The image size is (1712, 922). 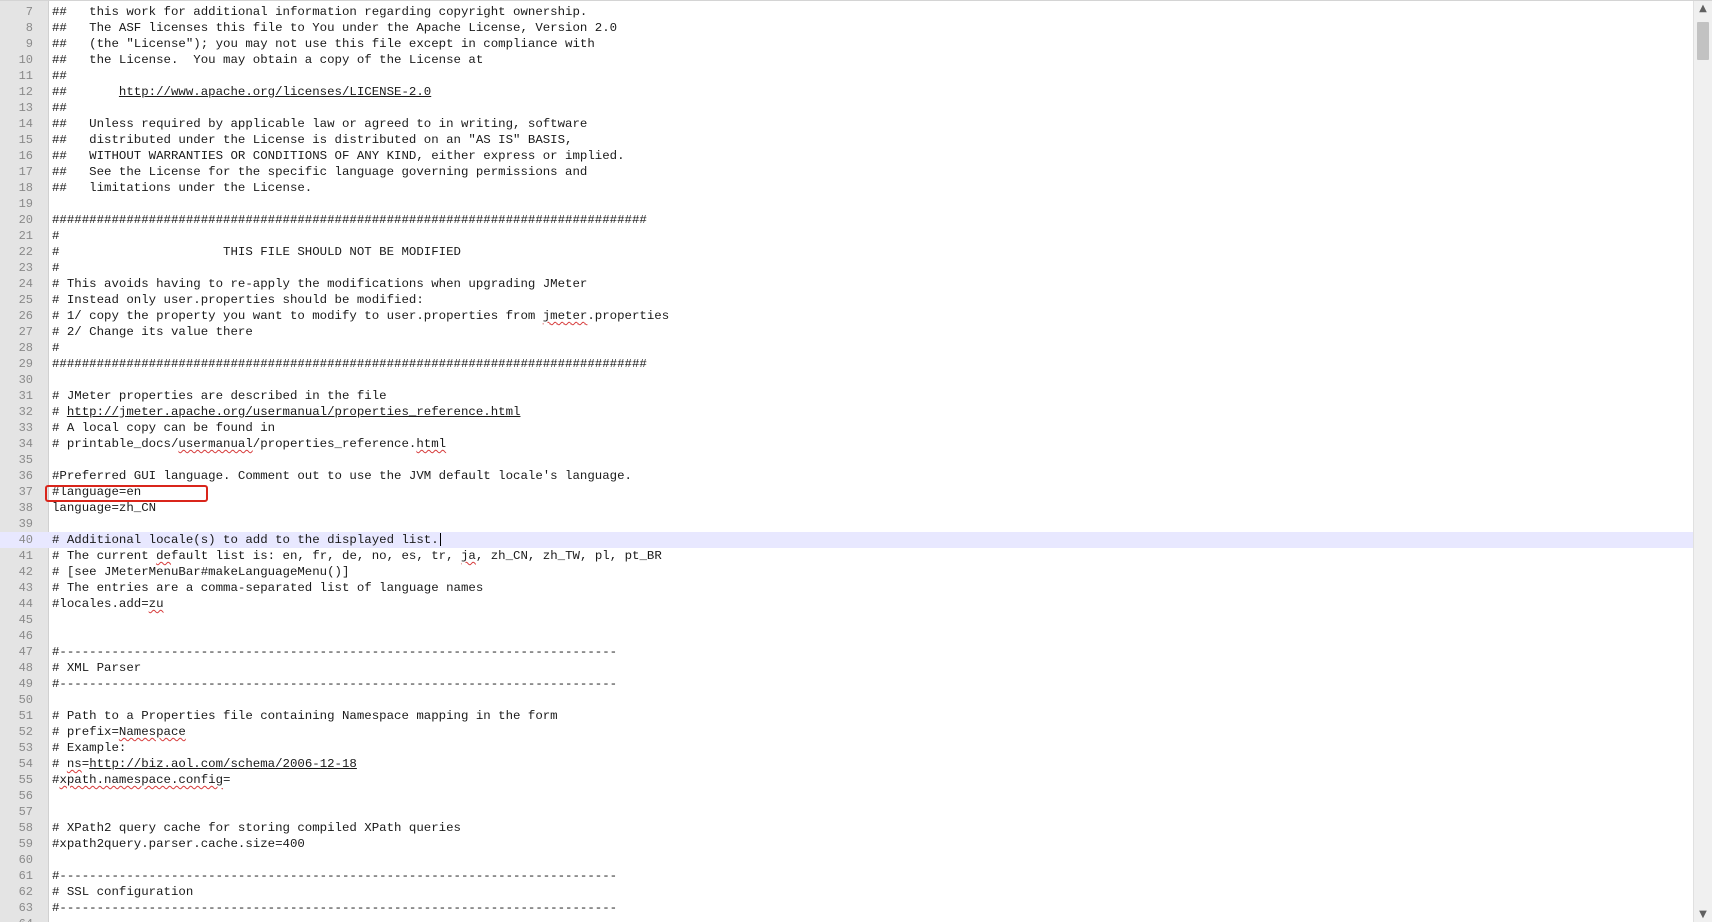 I want to click on editor-line: 28 #, so click(x=846, y=348).